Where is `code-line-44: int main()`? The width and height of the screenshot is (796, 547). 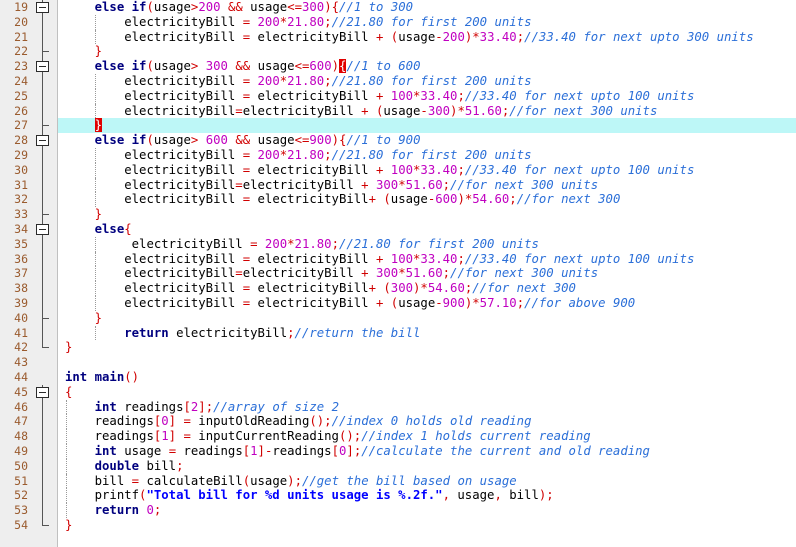 code-line-44: int main() is located at coordinates (427, 377).